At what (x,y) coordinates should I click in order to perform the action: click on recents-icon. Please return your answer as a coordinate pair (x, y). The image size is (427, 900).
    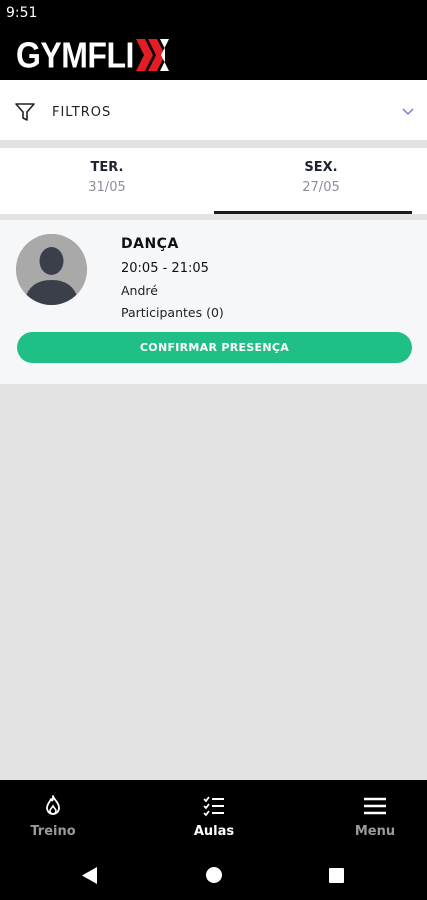
    Looking at the image, I should click on (336, 875).